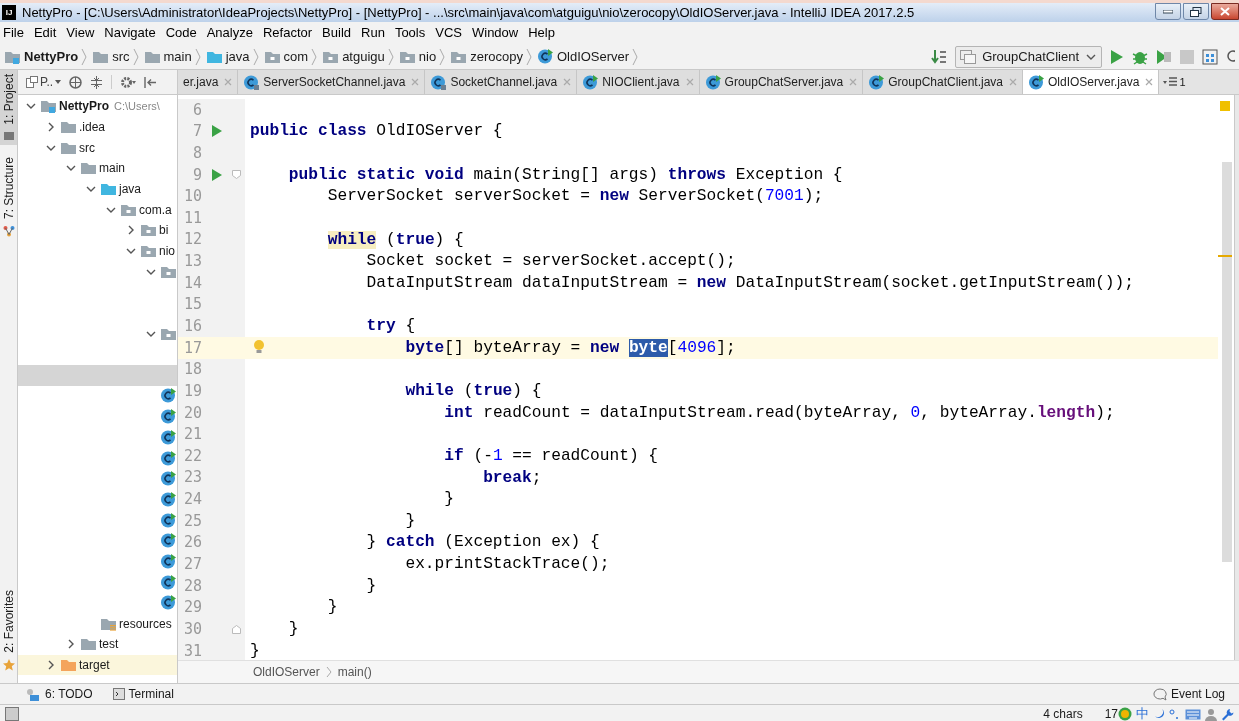  I want to click on menu-item: Code, so click(181, 33).